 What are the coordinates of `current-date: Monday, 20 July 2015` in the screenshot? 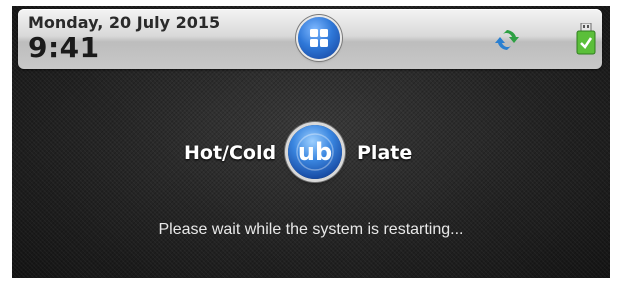 It's located at (124, 22).